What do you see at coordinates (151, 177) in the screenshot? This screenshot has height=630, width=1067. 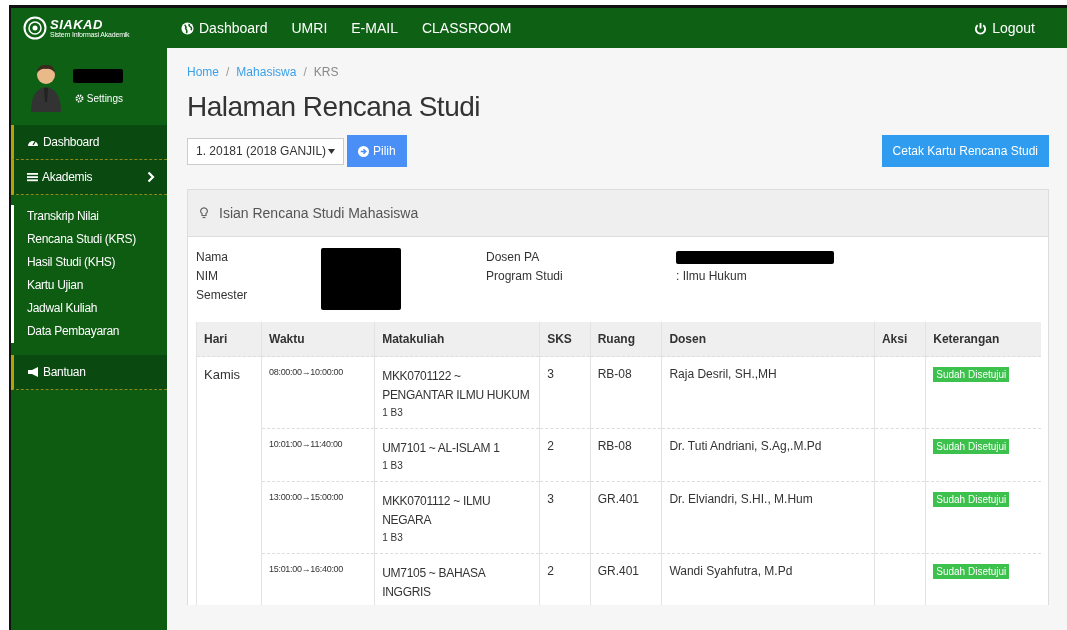 I see `chevron-right-icon` at bounding box center [151, 177].